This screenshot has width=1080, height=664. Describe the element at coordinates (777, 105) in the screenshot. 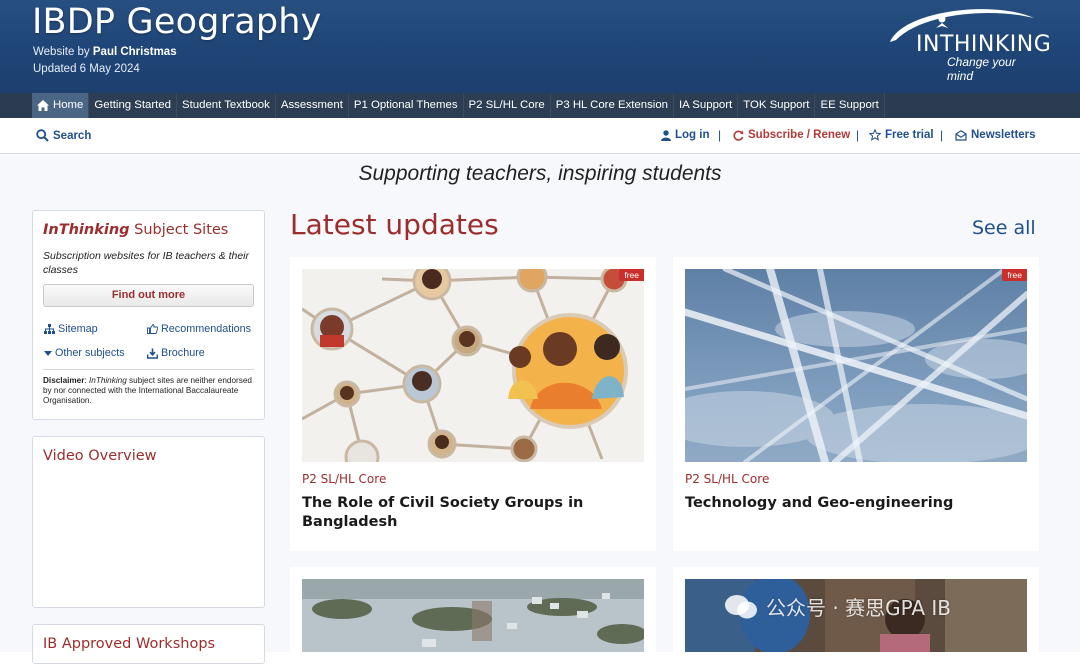

I see `nav-item-tok-support: TOK Support` at that location.